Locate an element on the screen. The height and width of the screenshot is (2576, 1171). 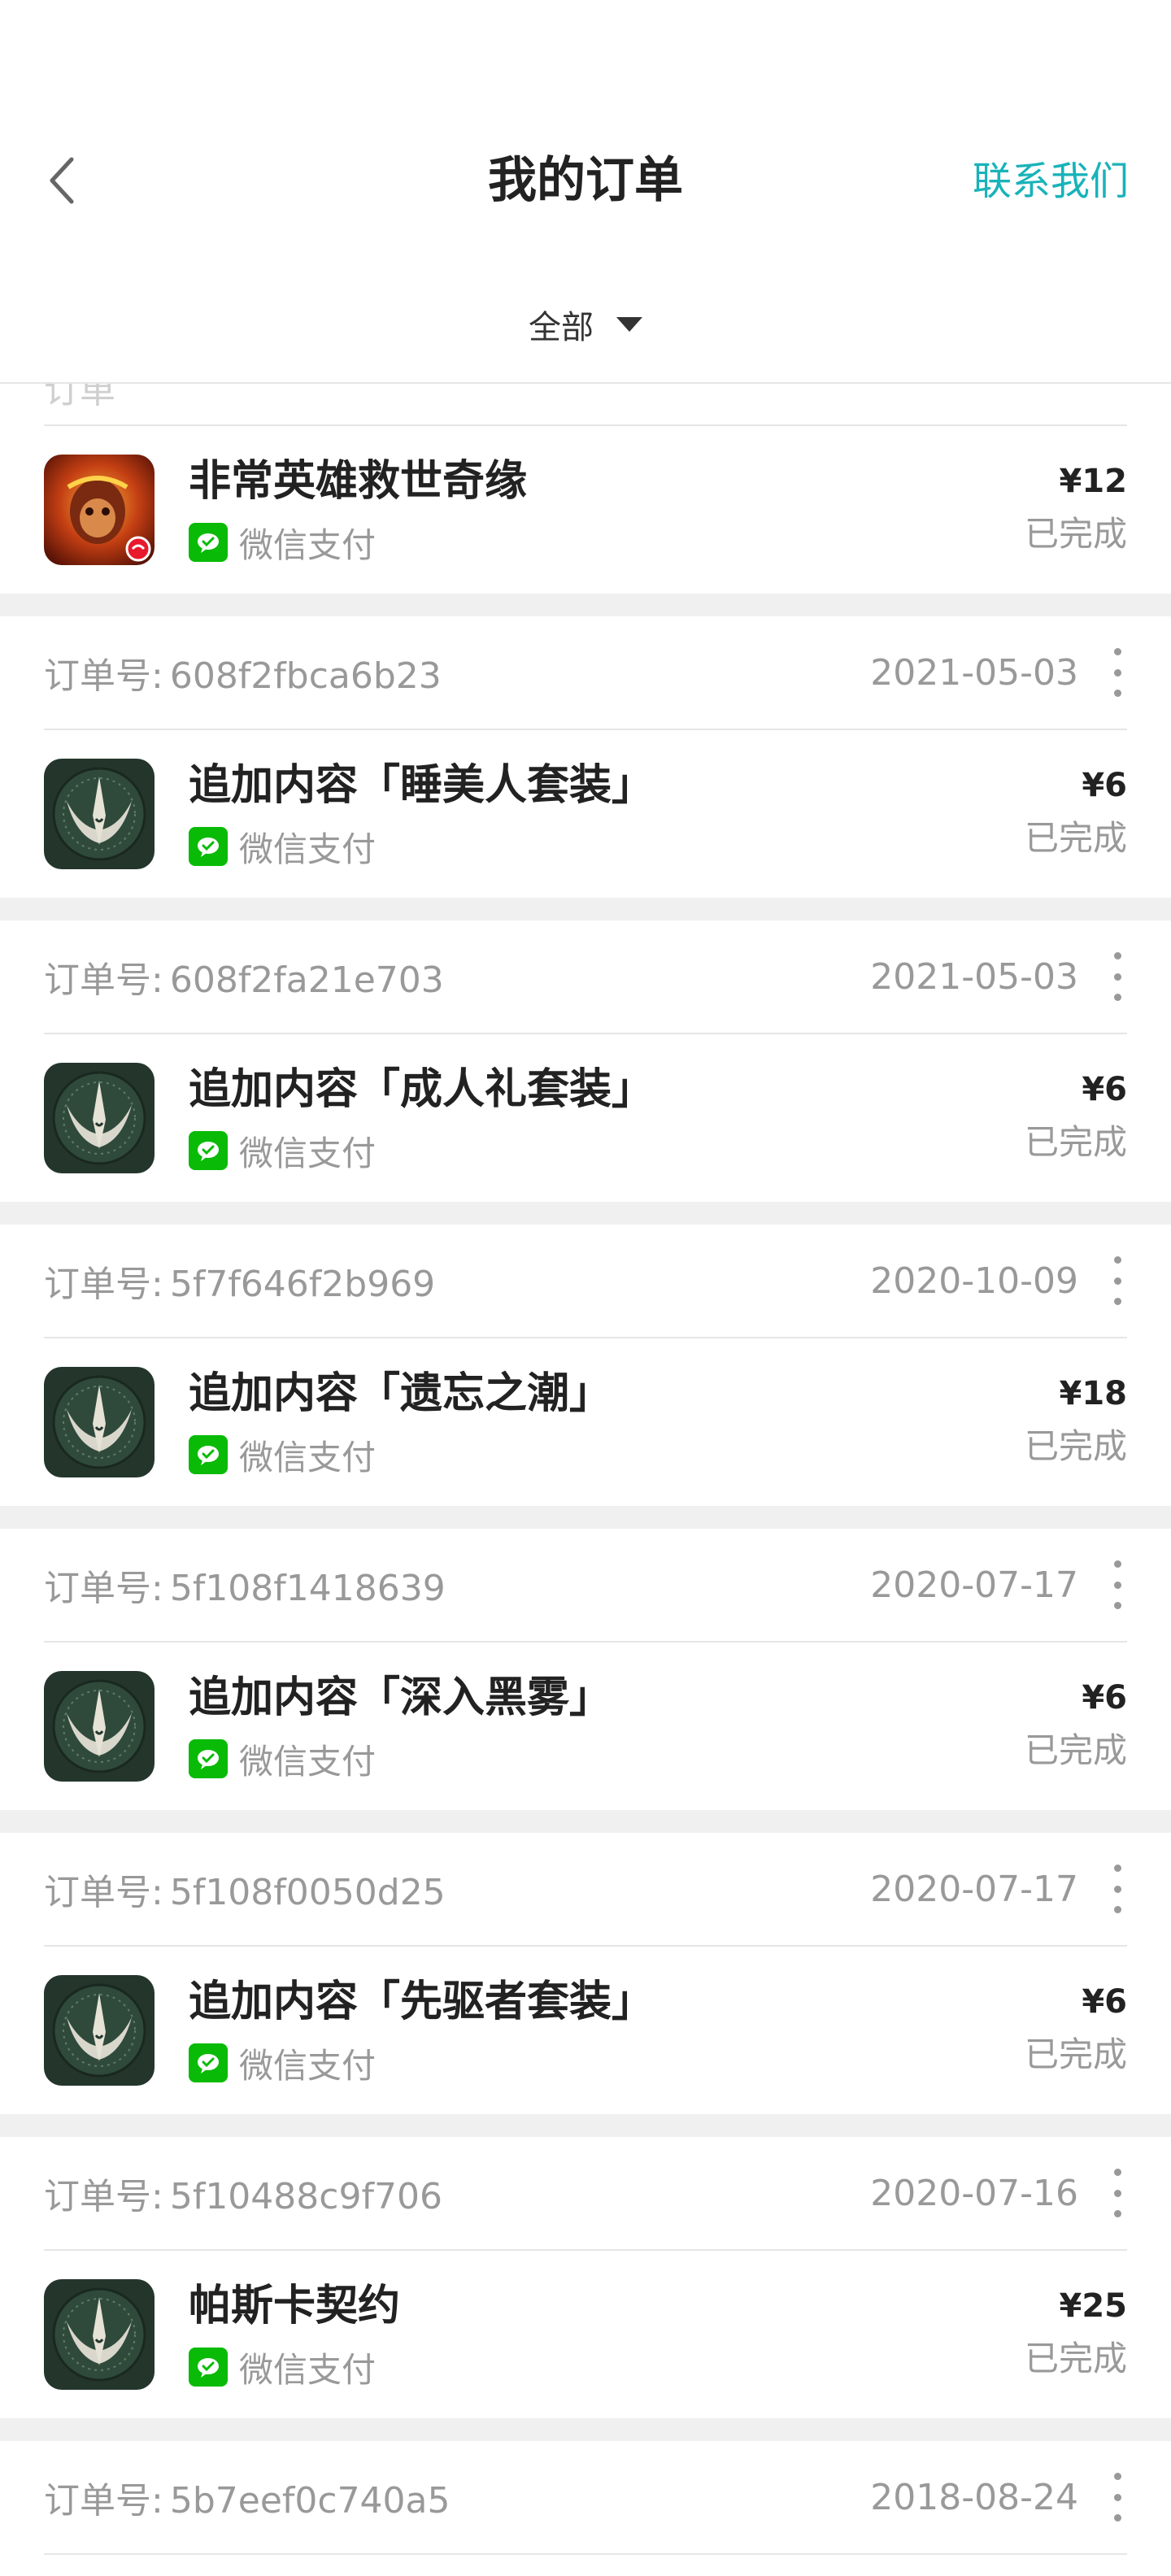
order-header: 订单号: 5f10488c9f706 2020-07-16 is located at coordinates (585, 2194).